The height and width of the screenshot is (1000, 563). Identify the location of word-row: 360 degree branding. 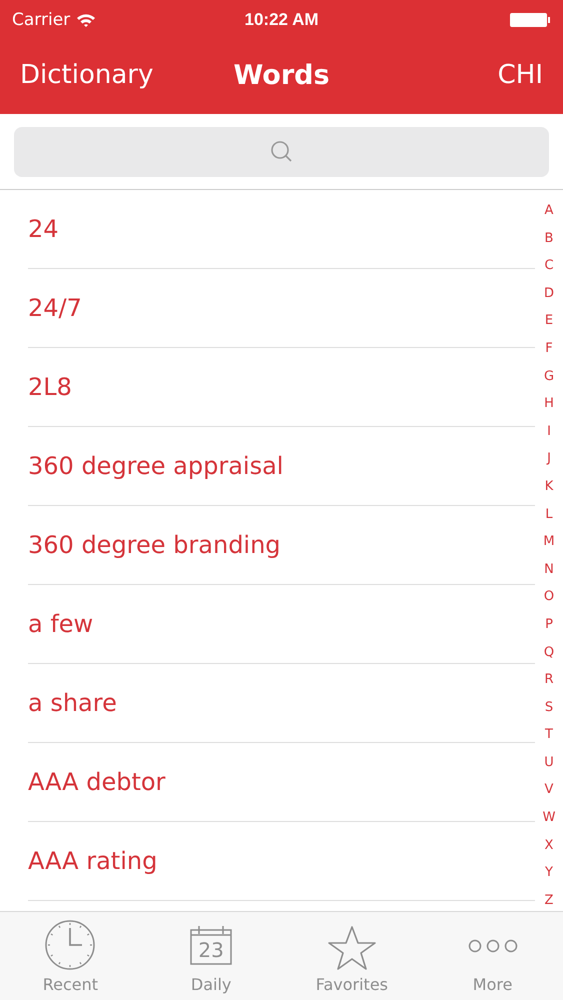
(281, 545).